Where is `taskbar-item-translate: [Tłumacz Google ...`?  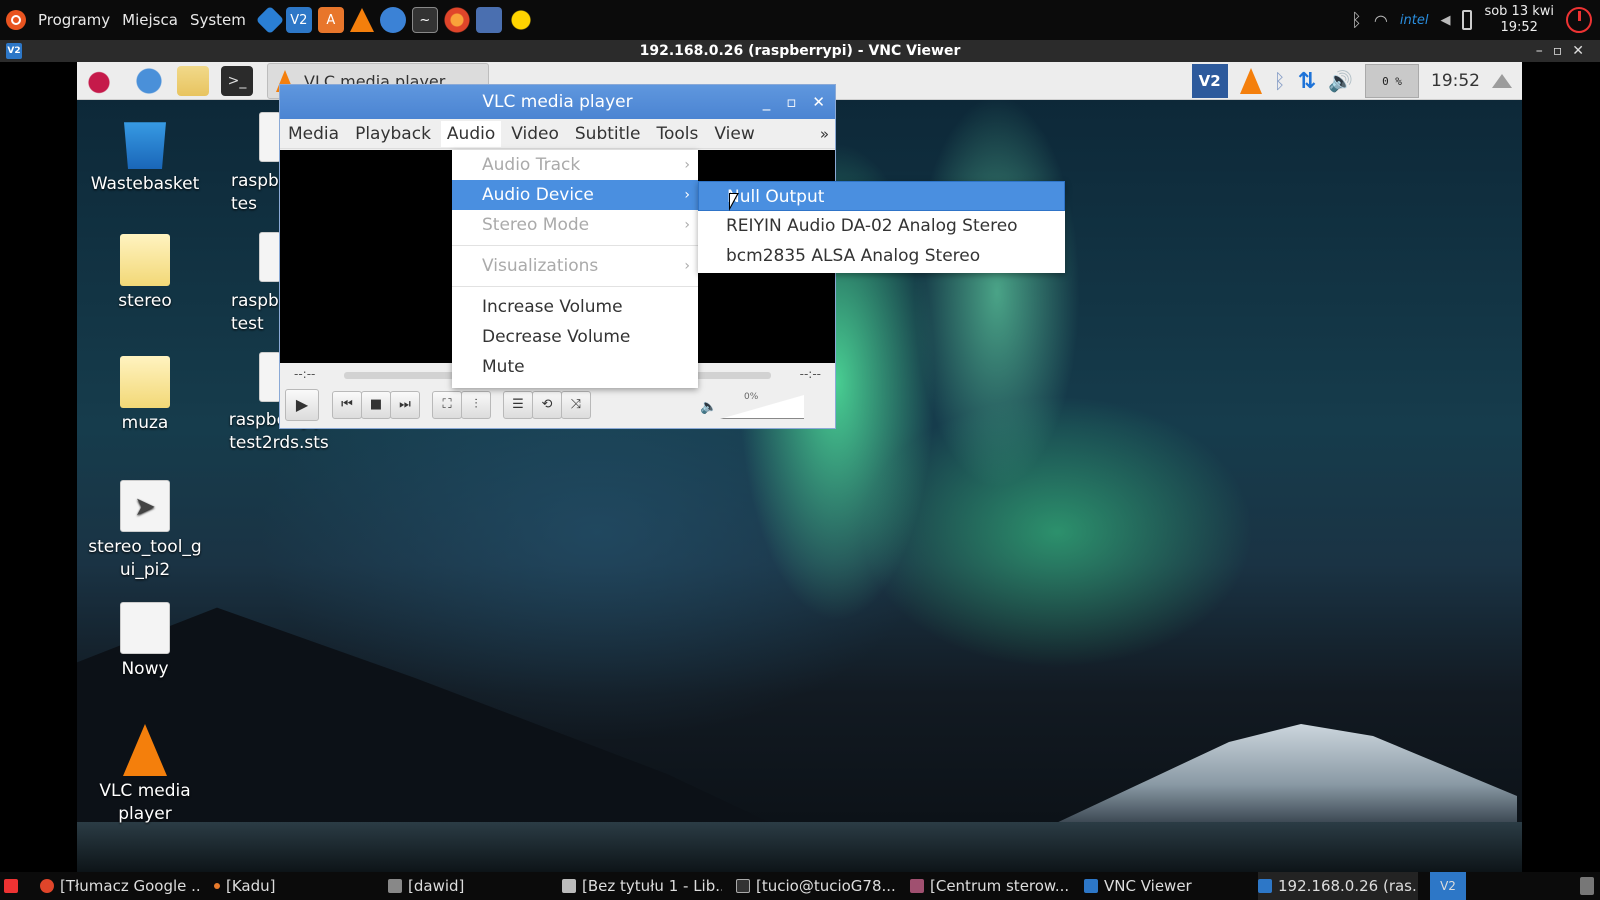 taskbar-item-translate: [Tłumacz Google ... is located at coordinates (120, 886).